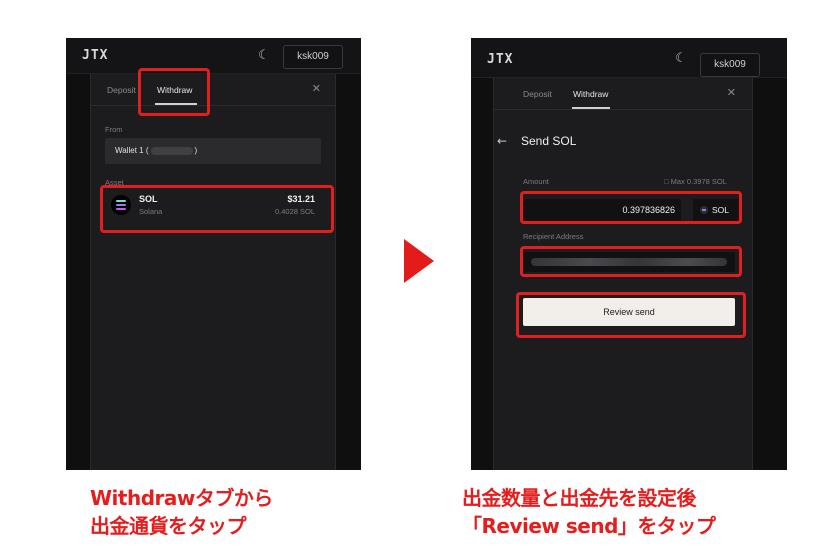  What do you see at coordinates (695, 181) in the screenshot?
I see `max-amount: □ Max 0.3978 SOL` at bounding box center [695, 181].